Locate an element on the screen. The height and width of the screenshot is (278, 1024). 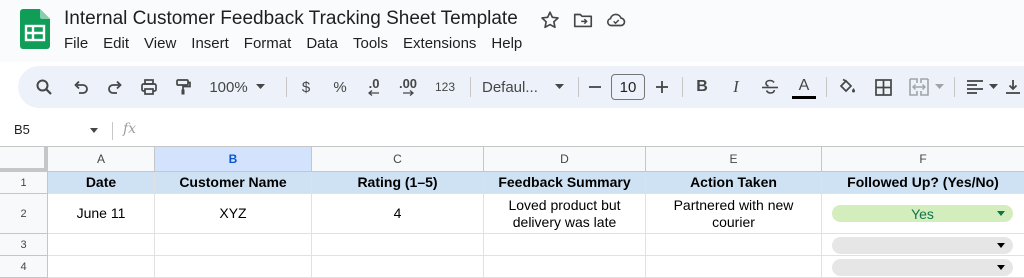
cloud-saved-icon is located at coordinates (616, 20).